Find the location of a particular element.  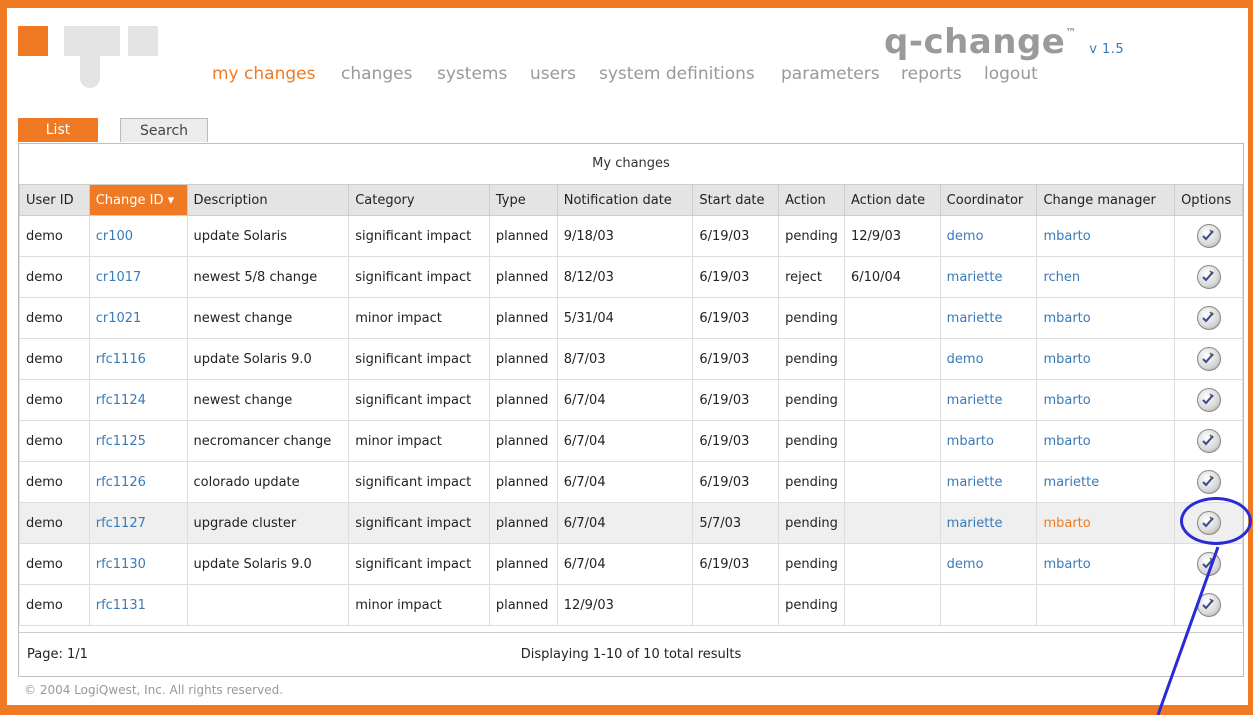

nav-parameters: parameters is located at coordinates (830, 74).